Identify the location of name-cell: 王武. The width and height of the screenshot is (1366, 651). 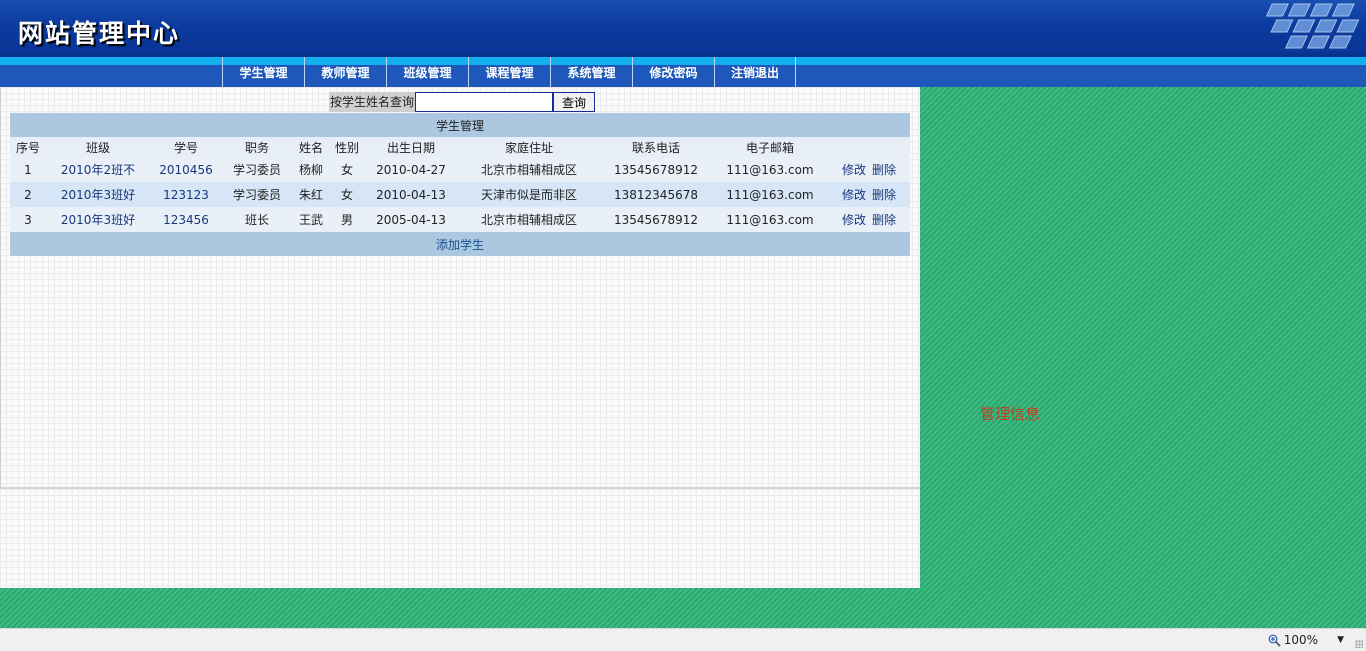
(311, 219).